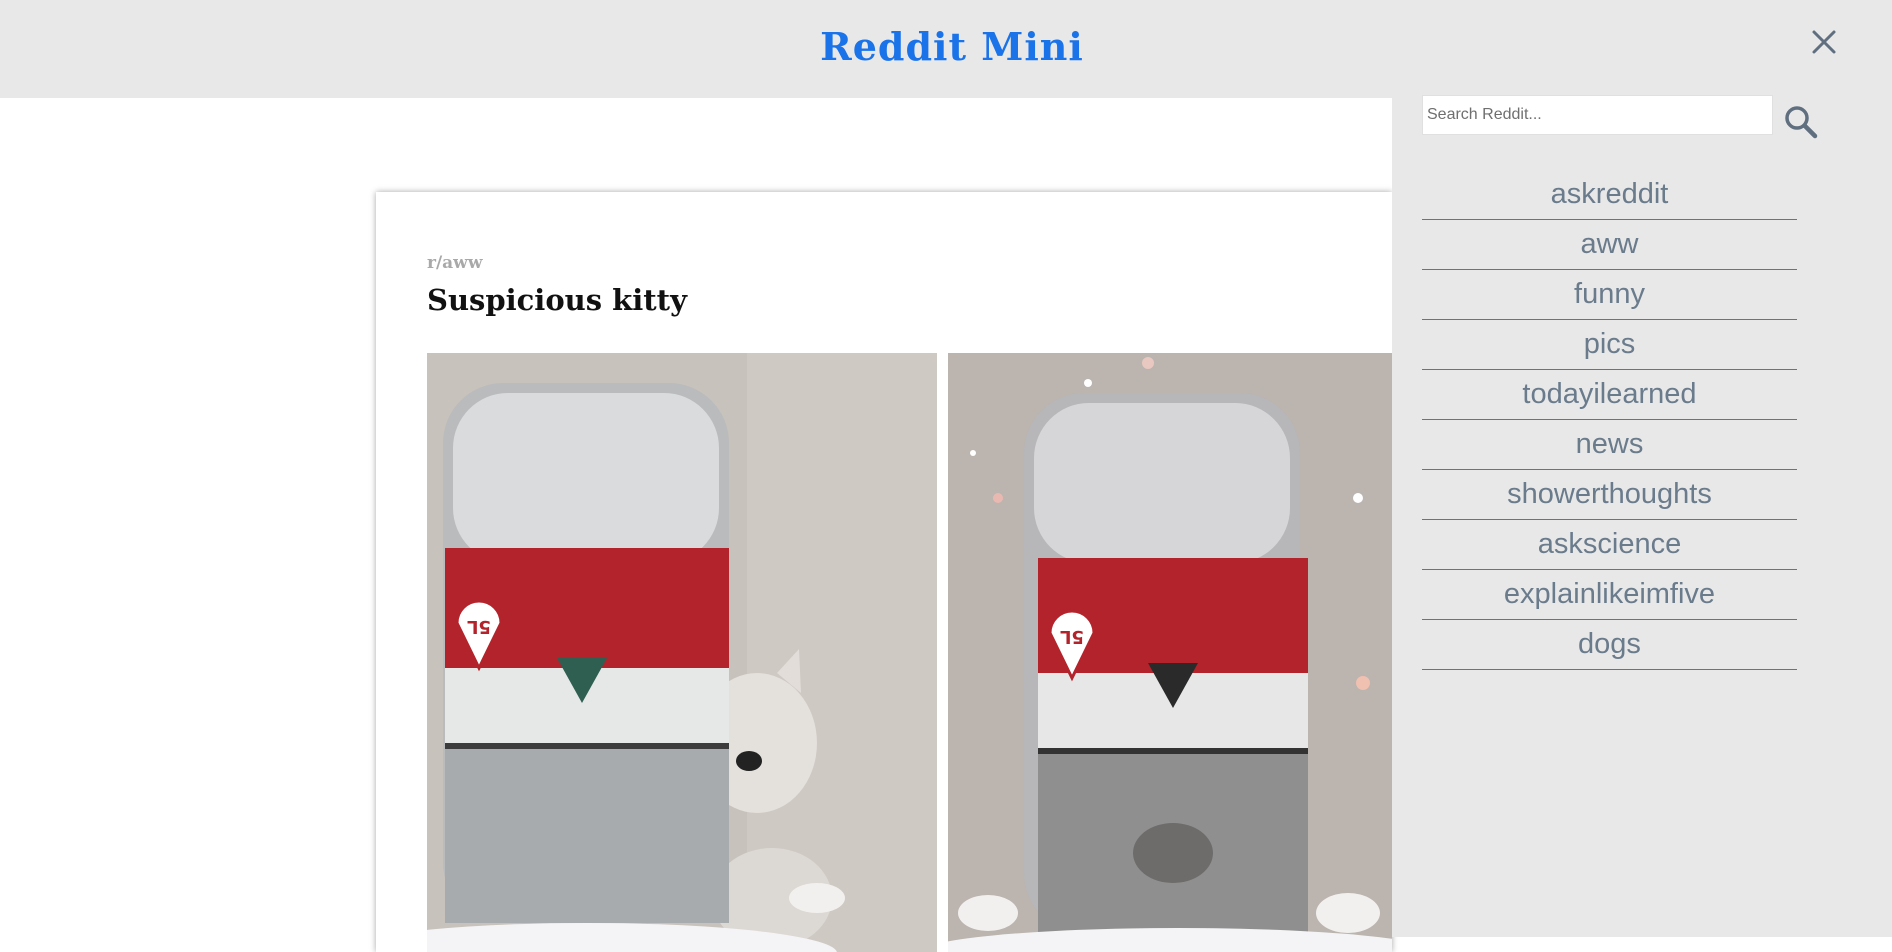  I want to click on subreddit-item-aww: aww, so click(1609, 245).